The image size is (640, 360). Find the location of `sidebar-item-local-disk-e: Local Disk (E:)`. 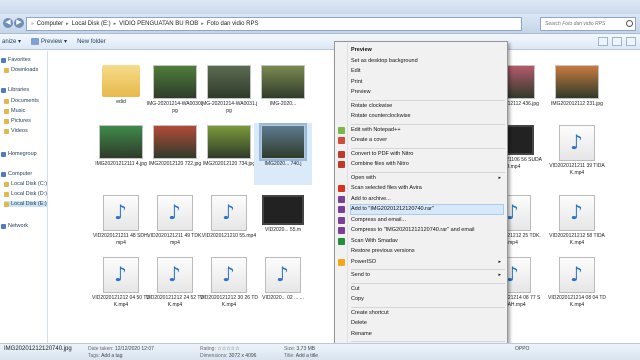

sidebar-item-local-disk-e: Local Disk (E:) is located at coordinates (25, 204).